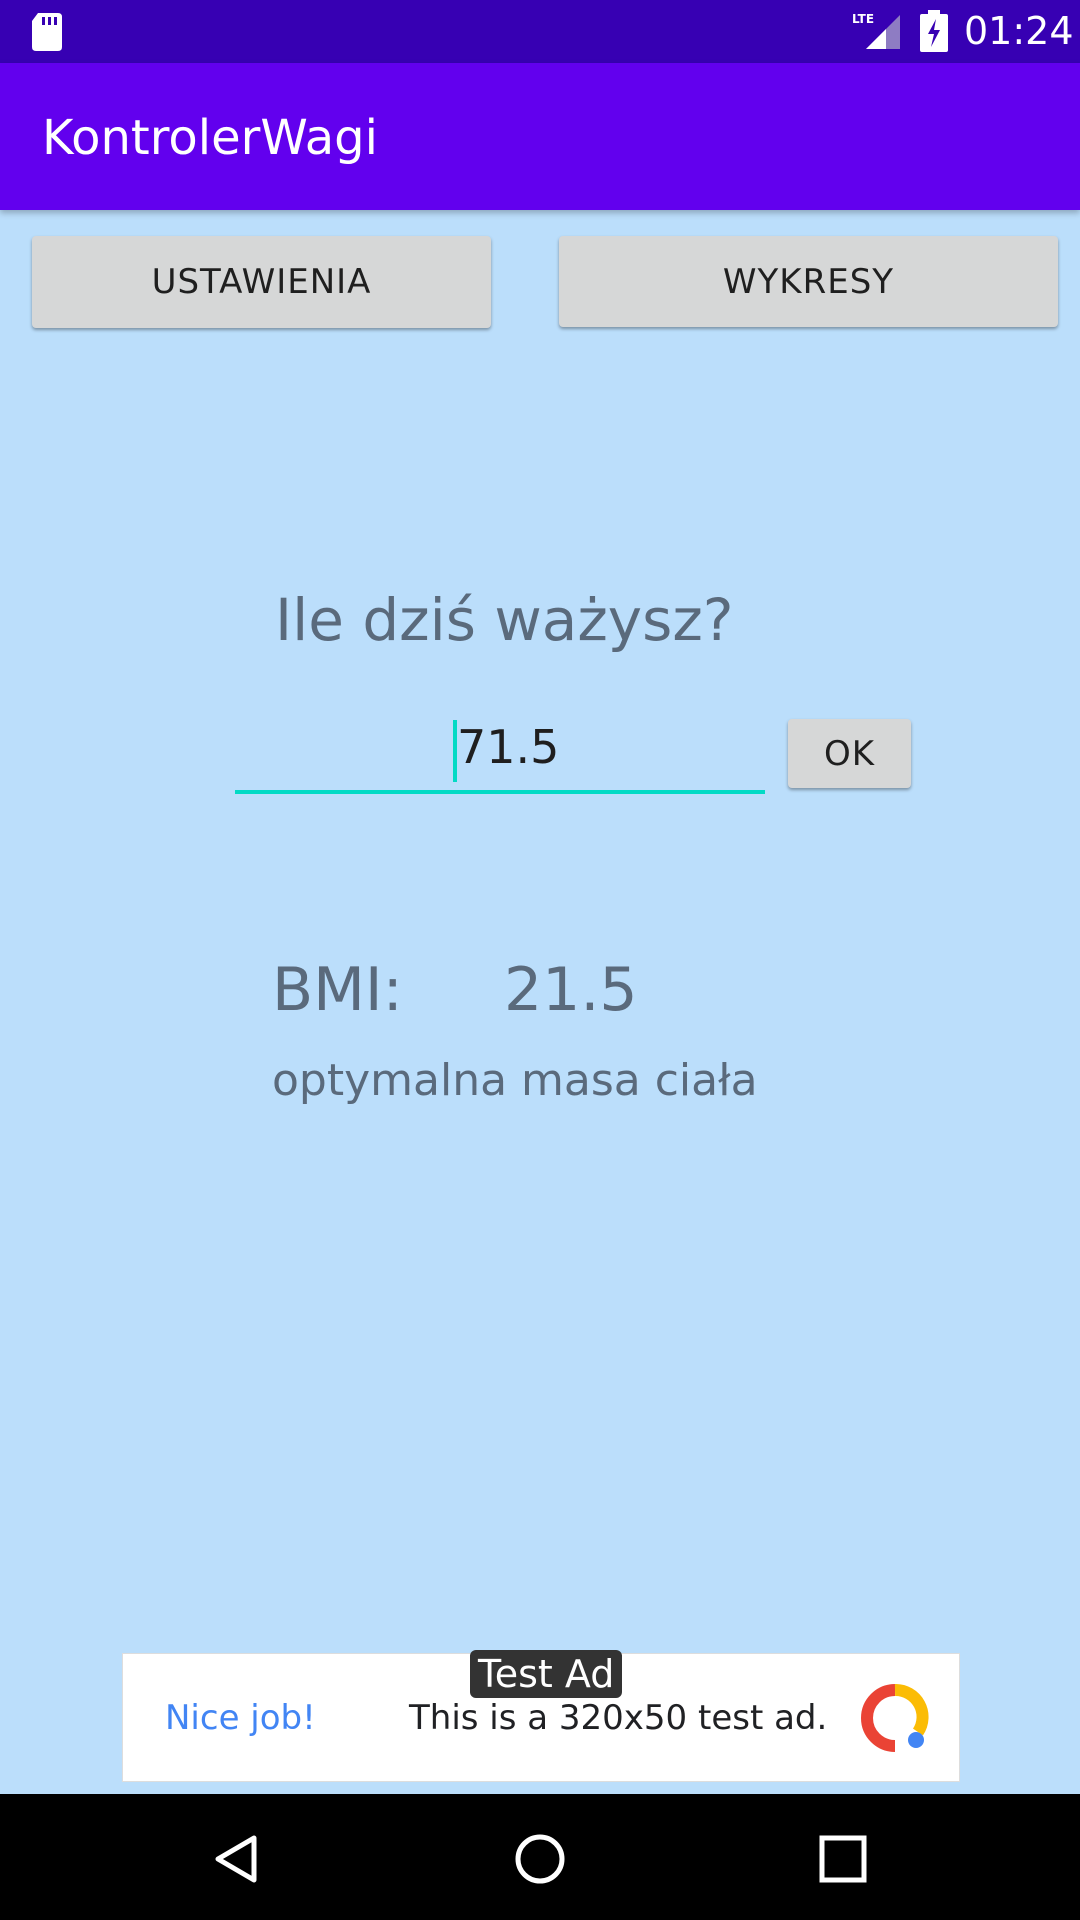  What do you see at coordinates (546, 1674) in the screenshot?
I see `ad-tag: Test Ad` at bounding box center [546, 1674].